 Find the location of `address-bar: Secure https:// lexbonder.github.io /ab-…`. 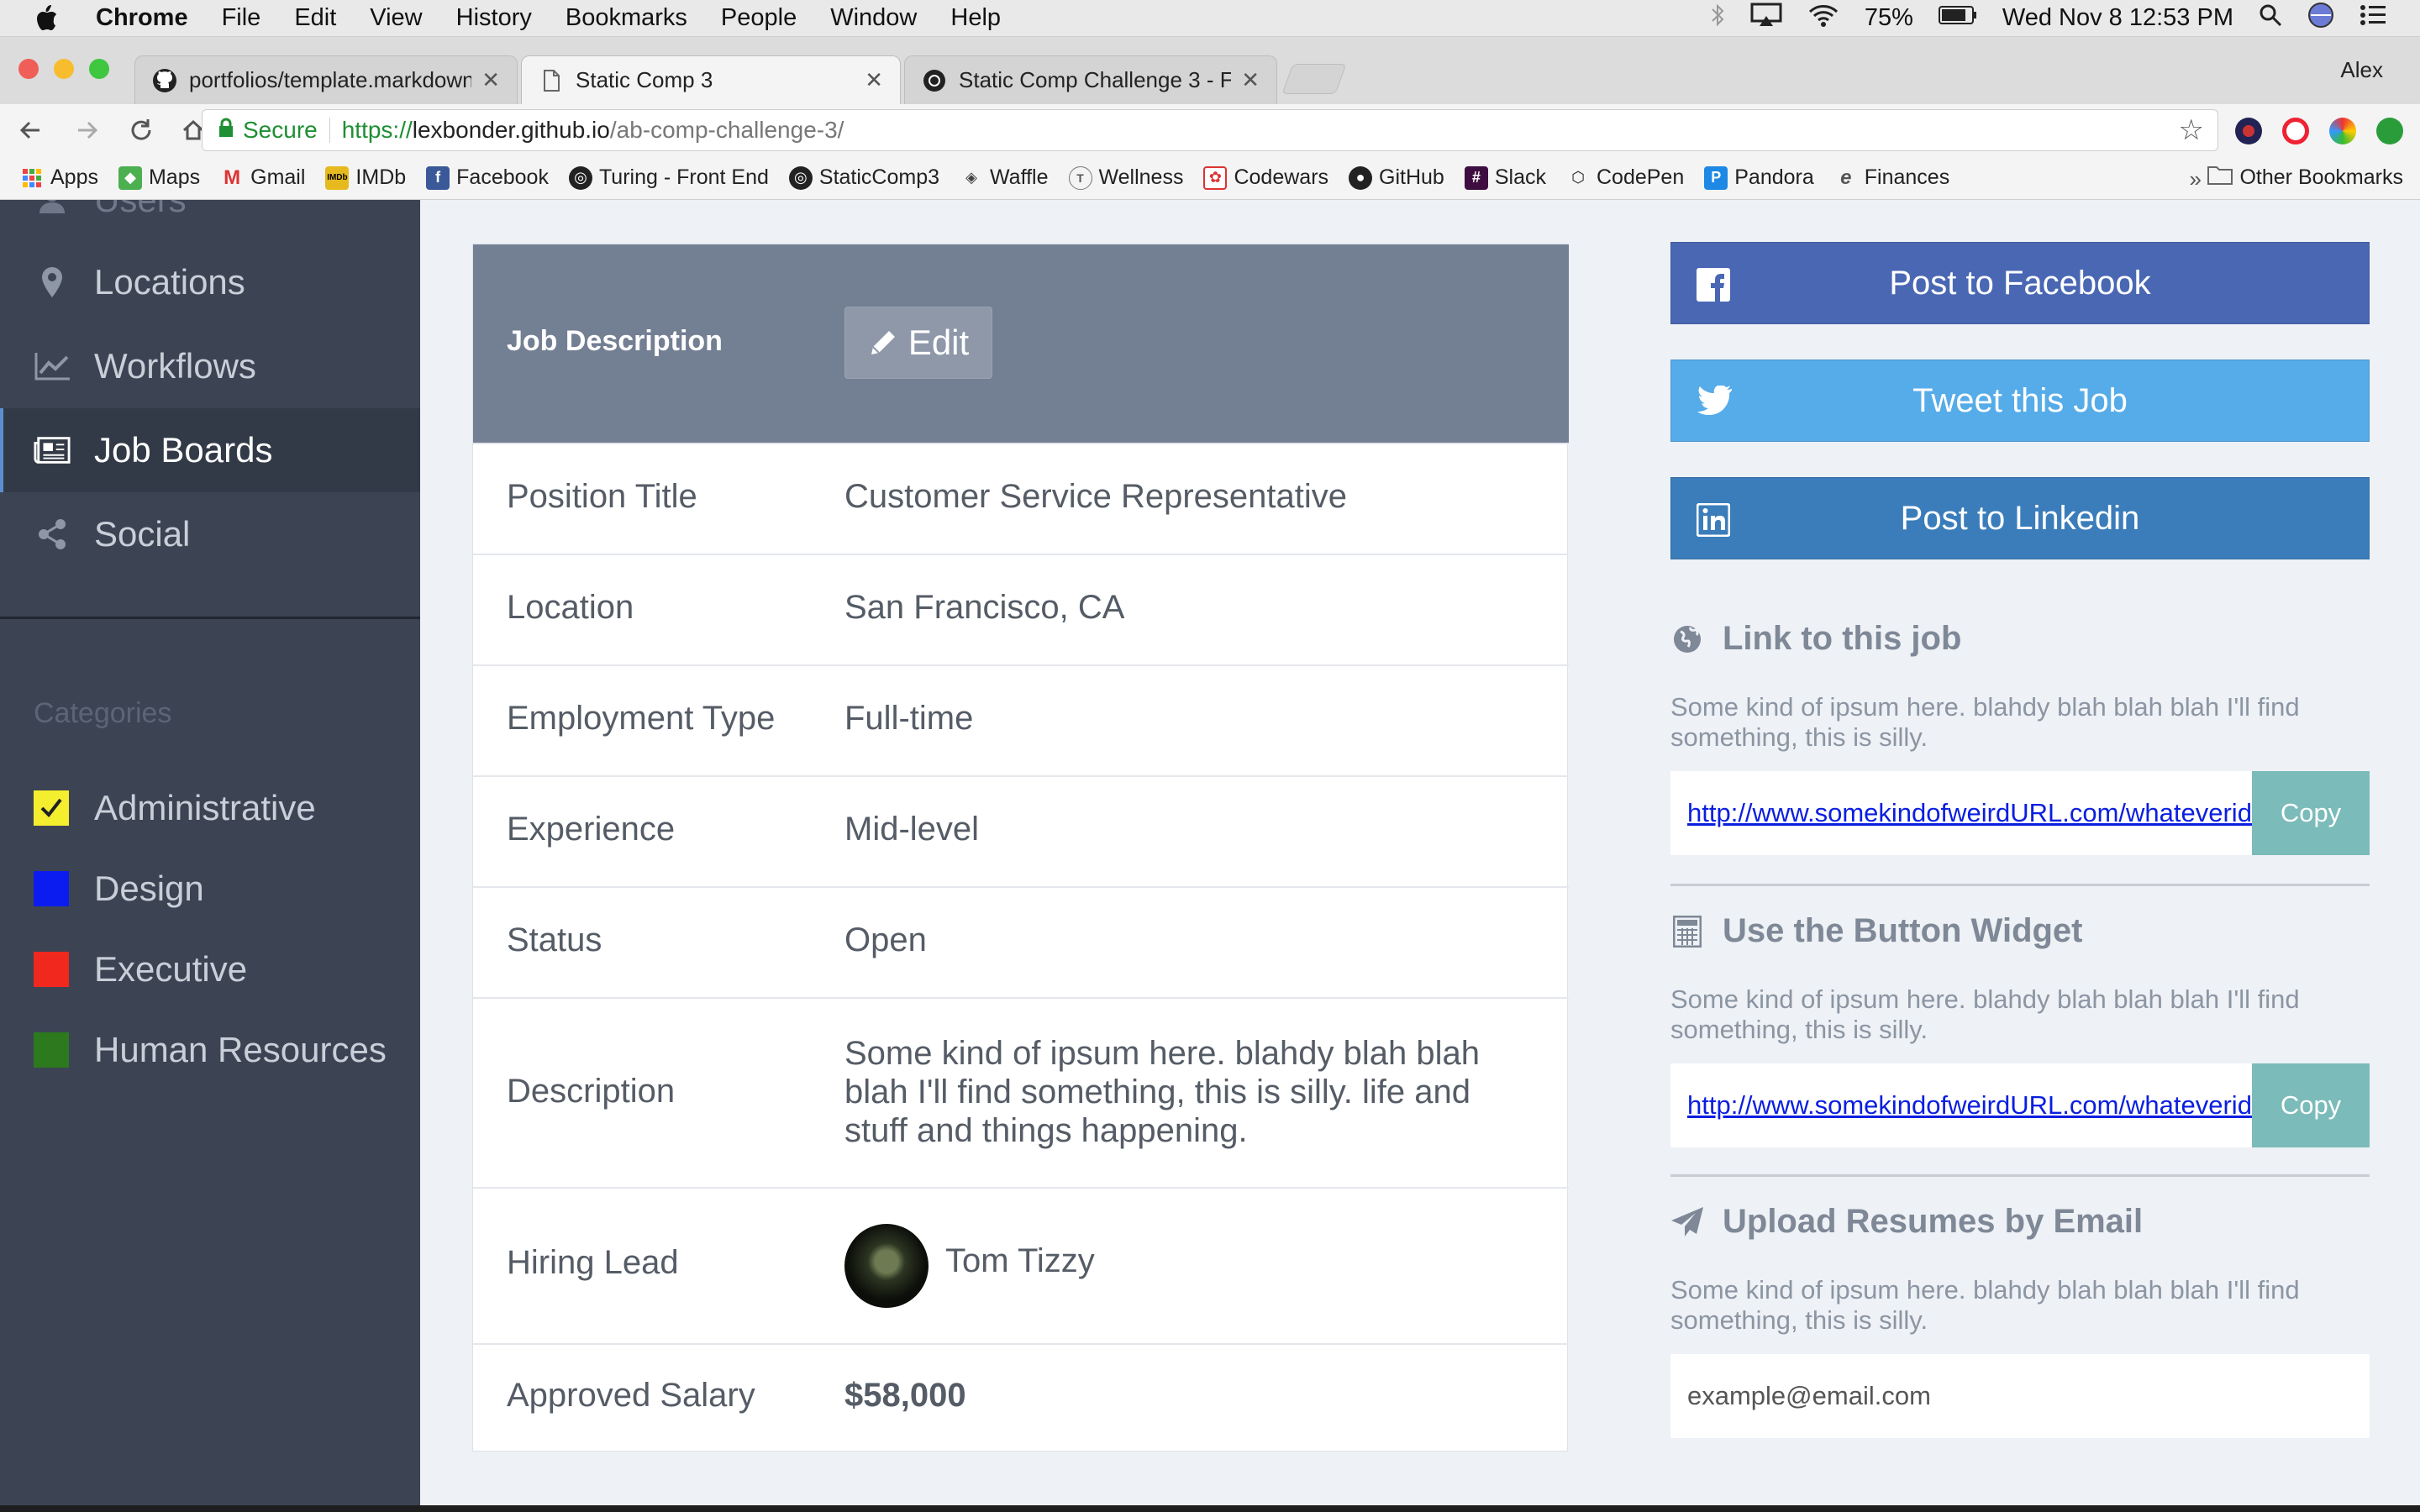

address-bar: Secure https:// lexbonder.github.io /ab-… is located at coordinates (1210, 130).